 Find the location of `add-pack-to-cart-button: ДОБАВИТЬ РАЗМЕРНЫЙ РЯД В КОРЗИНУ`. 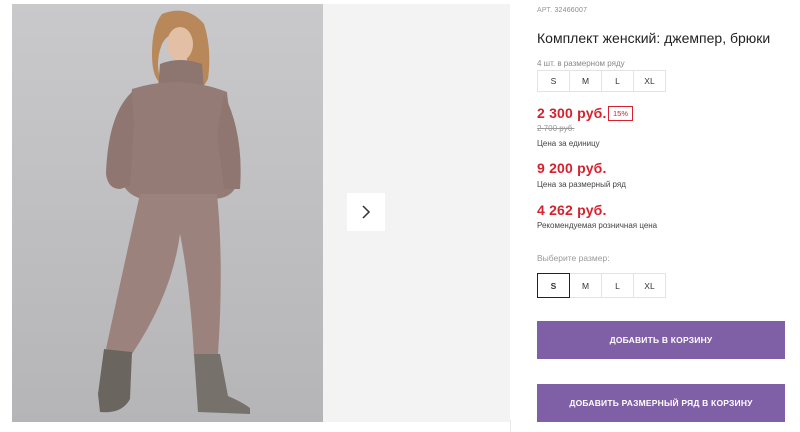

add-pack-to-cart-button: ДОБАВИТЬ РАЗМЕРНЫЙ РЯД В КОРЗИНУ is located at coordinates (661, 403).